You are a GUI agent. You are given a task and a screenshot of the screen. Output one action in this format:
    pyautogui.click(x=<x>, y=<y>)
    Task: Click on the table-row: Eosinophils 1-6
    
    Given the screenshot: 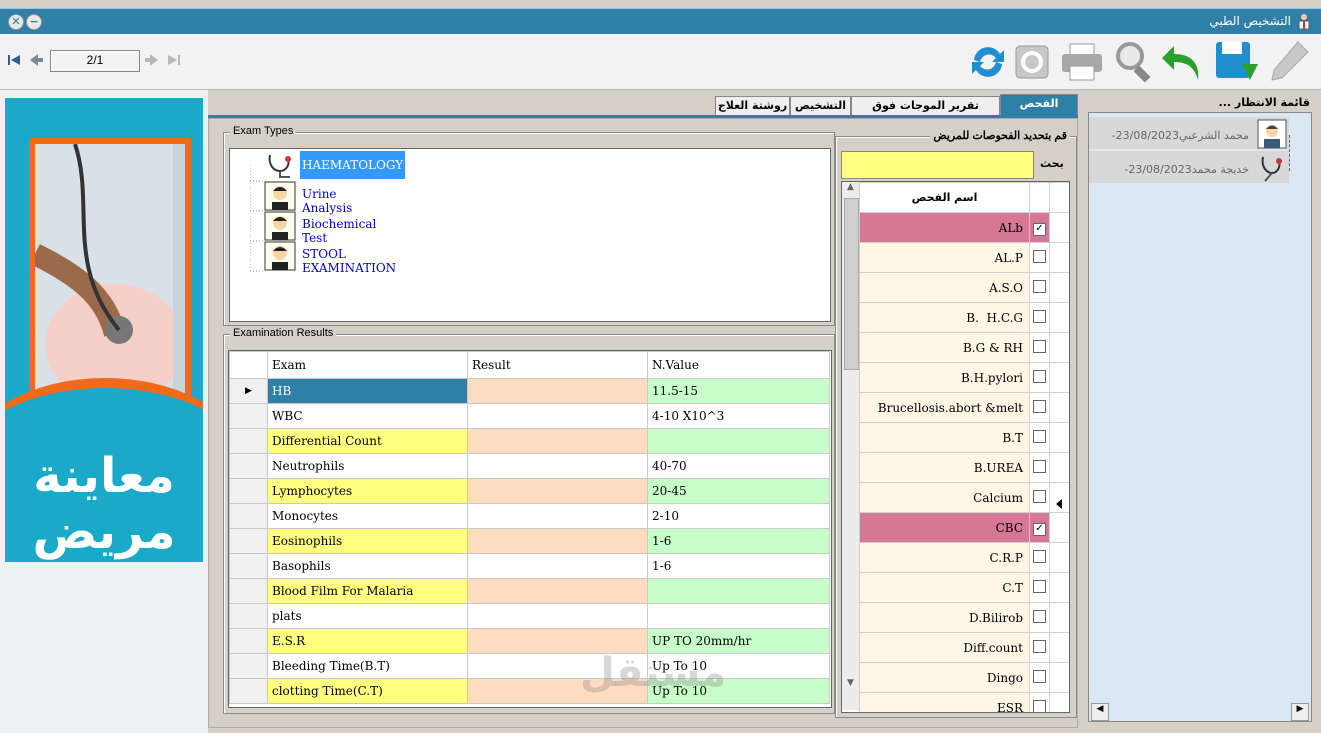 What is the action you would take?
    pyautogui.click(x=529, y=541)
    